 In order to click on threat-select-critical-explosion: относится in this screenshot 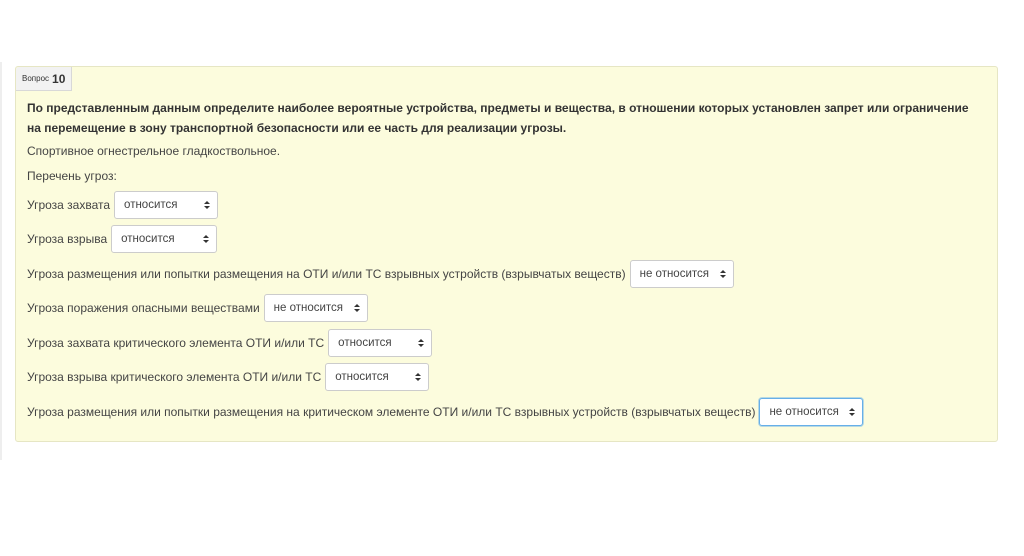, I will do `click(377, 377)`.